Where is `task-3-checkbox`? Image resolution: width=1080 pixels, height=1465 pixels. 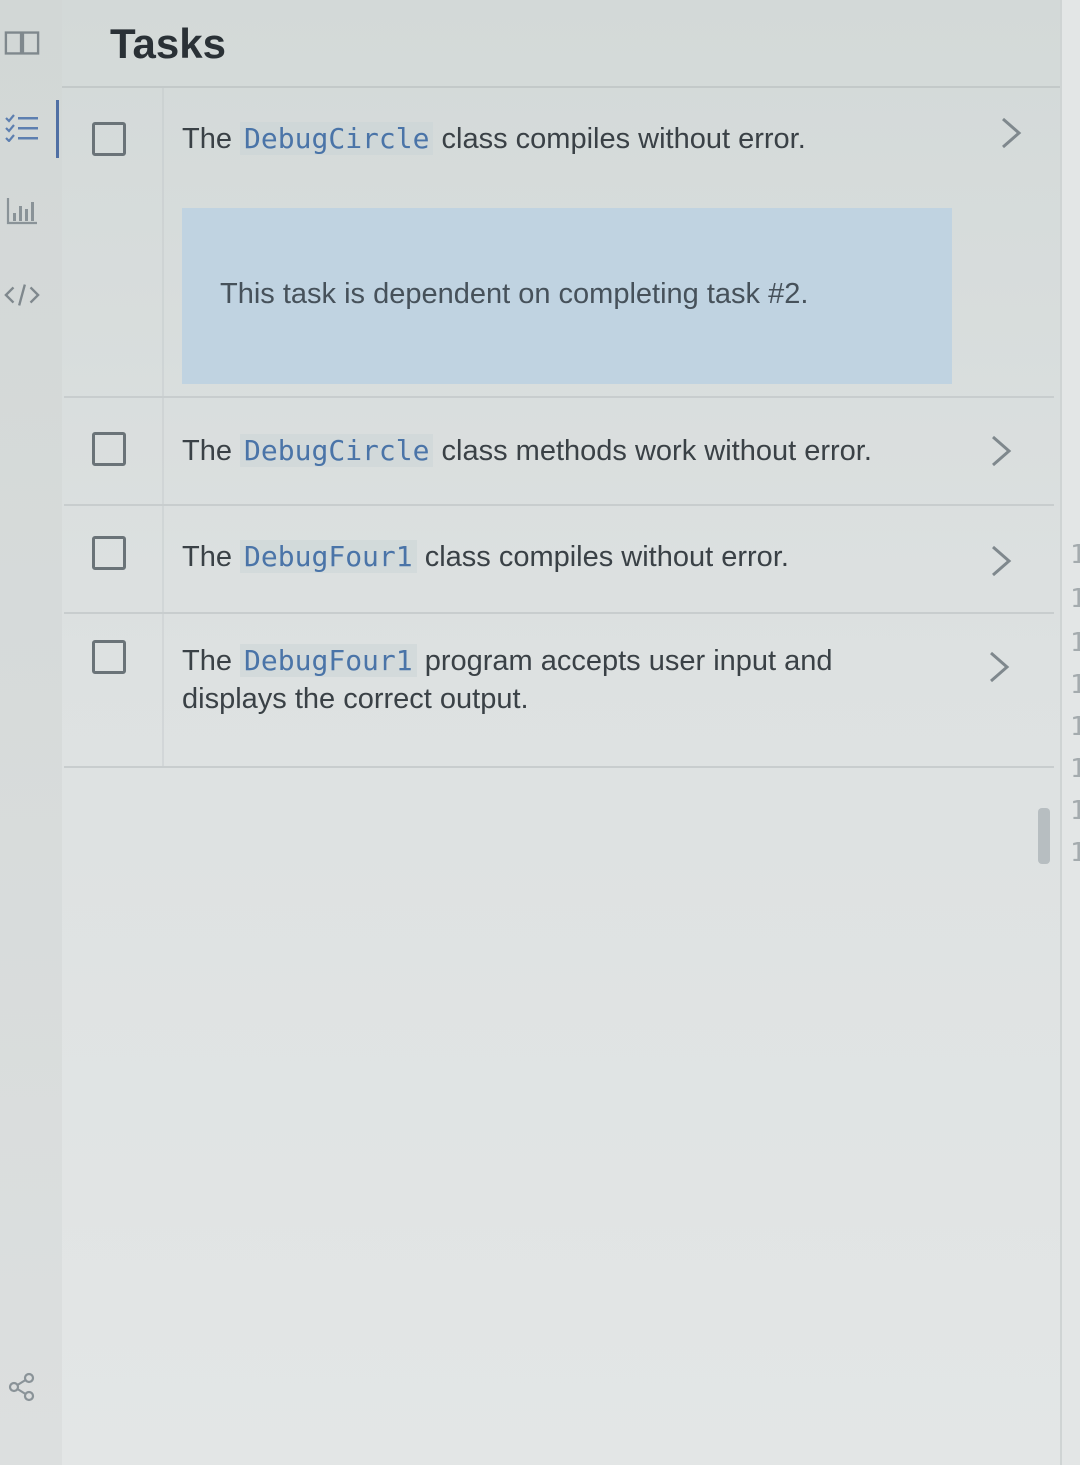 task-3-checkbox is located at coordinates (109, 553).